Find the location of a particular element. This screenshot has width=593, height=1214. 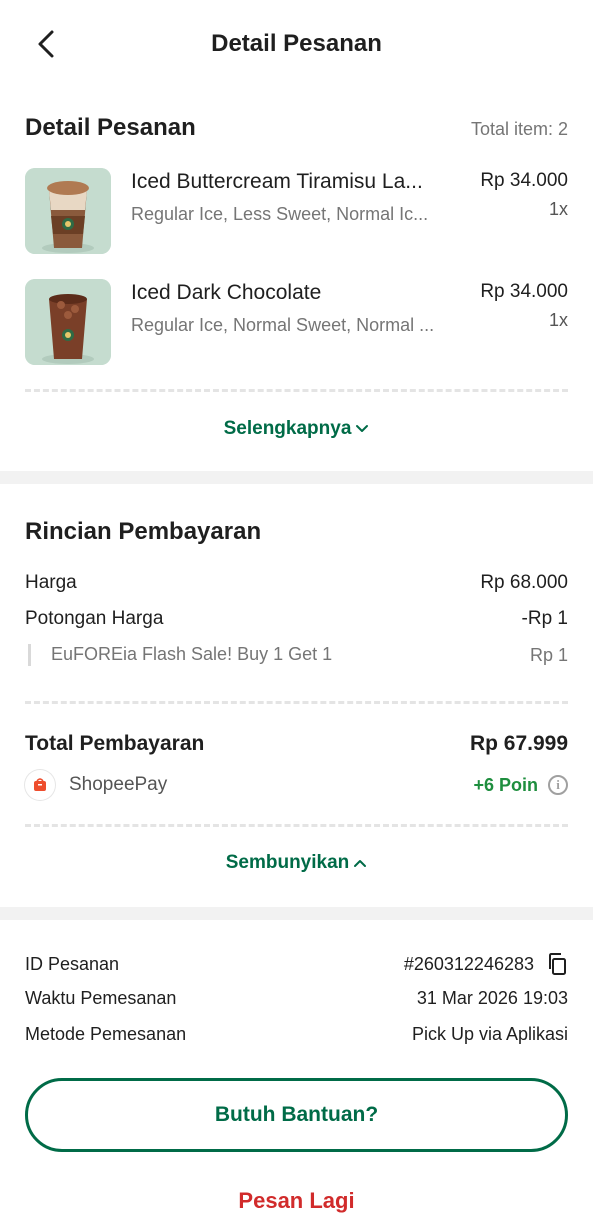

order-time-value: 31 Mar 2026 19:03 is located at coordinates (492, 998).